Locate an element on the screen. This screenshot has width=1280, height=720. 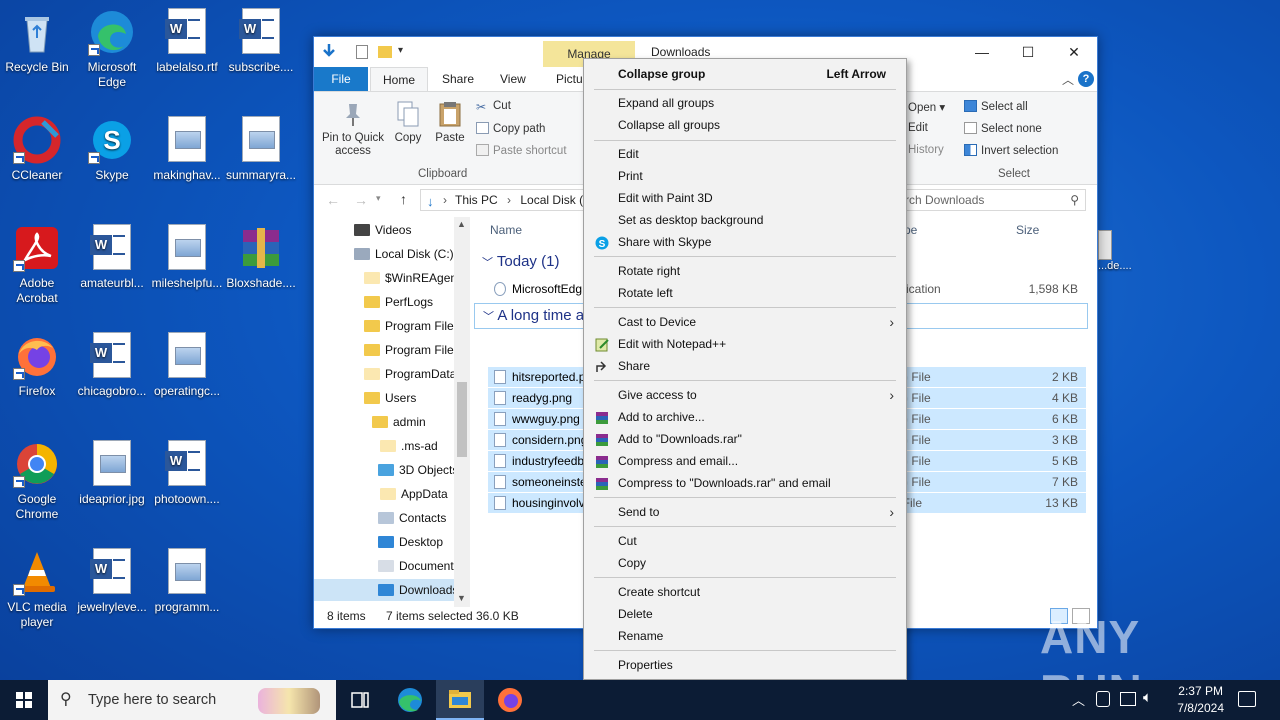
nav-item-documents: Documents is located at coordinates (419, 566).